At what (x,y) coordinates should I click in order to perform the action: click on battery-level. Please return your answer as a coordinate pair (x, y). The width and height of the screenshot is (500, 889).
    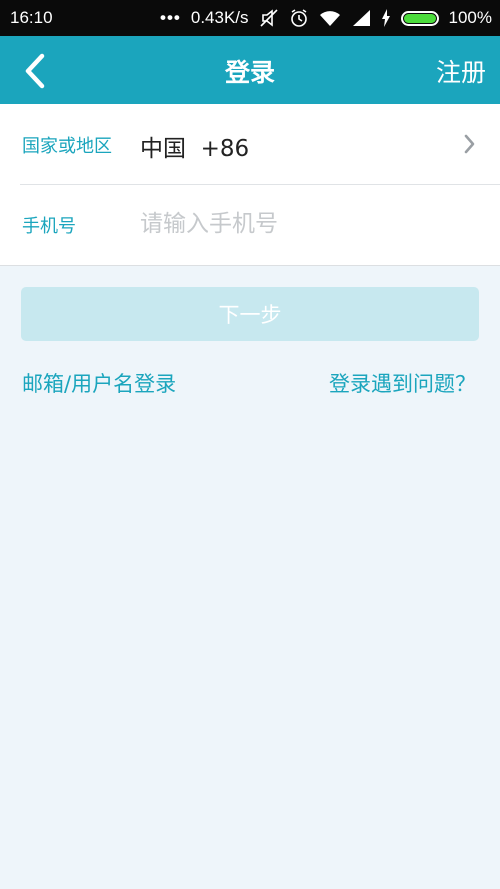
    Looking at the image, I should click on (419, 18).